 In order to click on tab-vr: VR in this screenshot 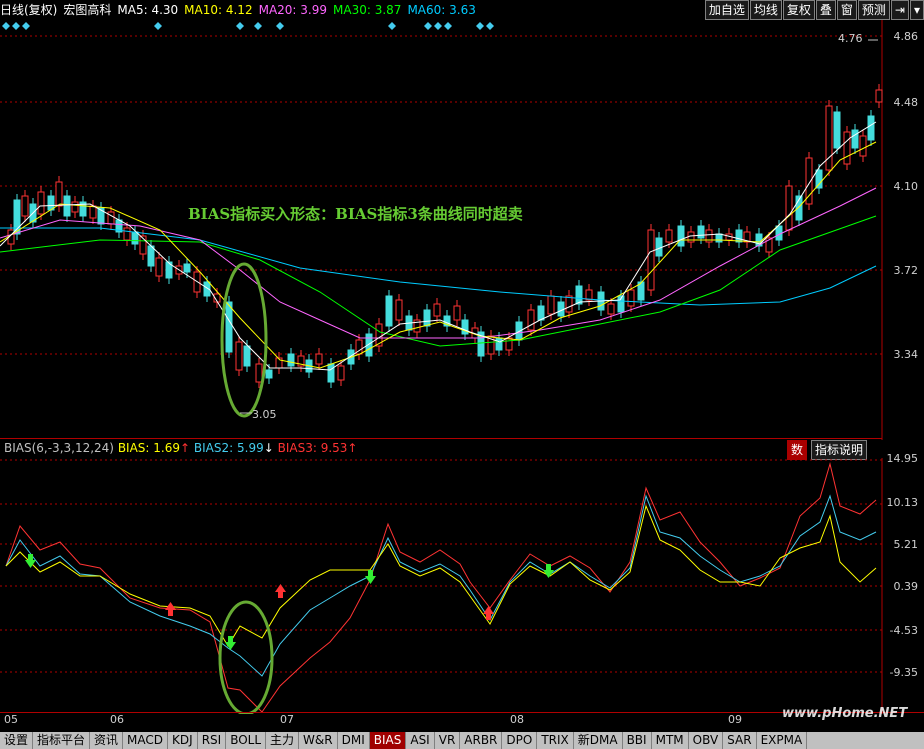, I will do `click(448, 740)`.